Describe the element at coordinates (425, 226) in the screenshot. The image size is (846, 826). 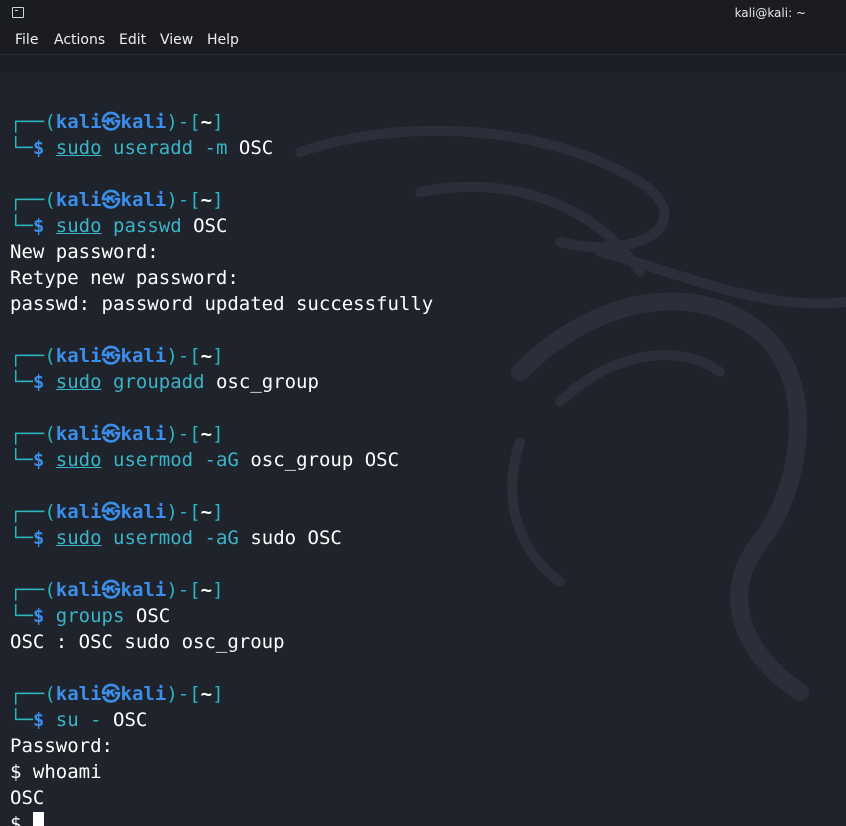
I see `command-line: └─$ sudo passwd OSC` at that location.